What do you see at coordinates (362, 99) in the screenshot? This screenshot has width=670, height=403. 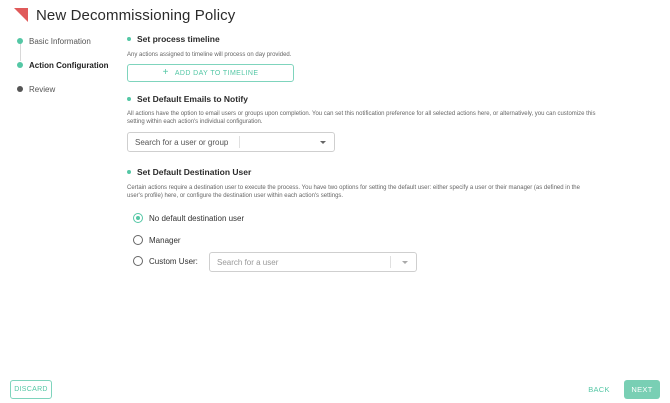 I see `section-title: Set Default Emails to Notify` at bounding box center [362, 99].